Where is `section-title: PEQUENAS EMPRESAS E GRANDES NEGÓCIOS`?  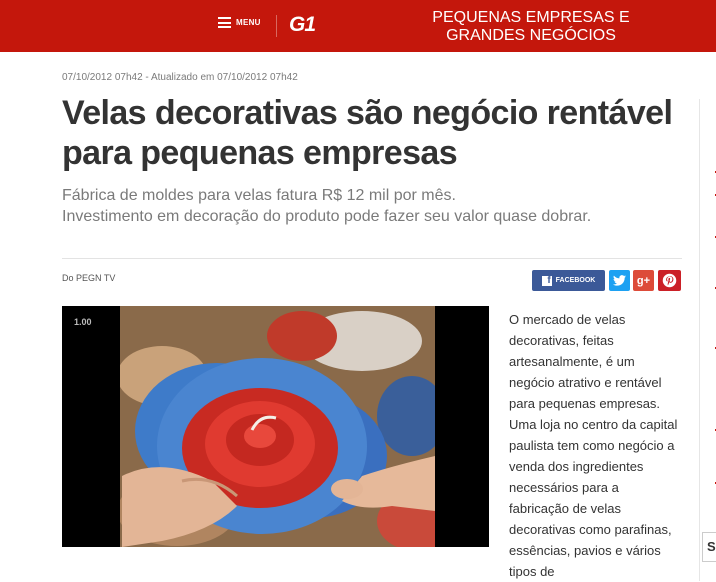
section-title: PEQUENAS EMPRESAS E GRANDES NEGÓCIOS is located at coordinates (531, 27).